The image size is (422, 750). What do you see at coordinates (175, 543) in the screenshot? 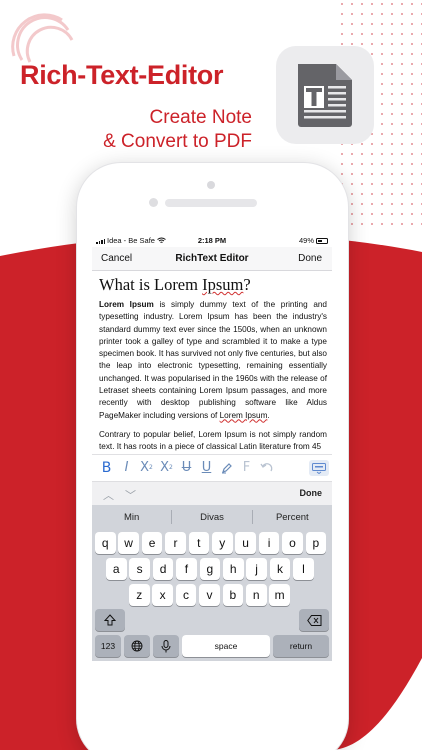
I see `key-r: r` at bounding box center [175, 543].